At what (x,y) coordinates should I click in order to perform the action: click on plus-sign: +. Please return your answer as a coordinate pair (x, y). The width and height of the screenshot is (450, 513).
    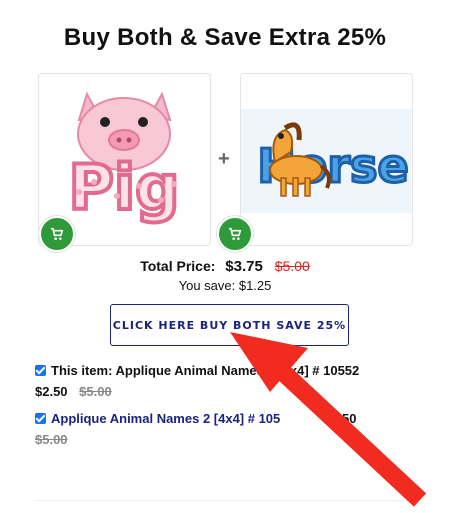
    Looking at the image, I should click on (224, 159).